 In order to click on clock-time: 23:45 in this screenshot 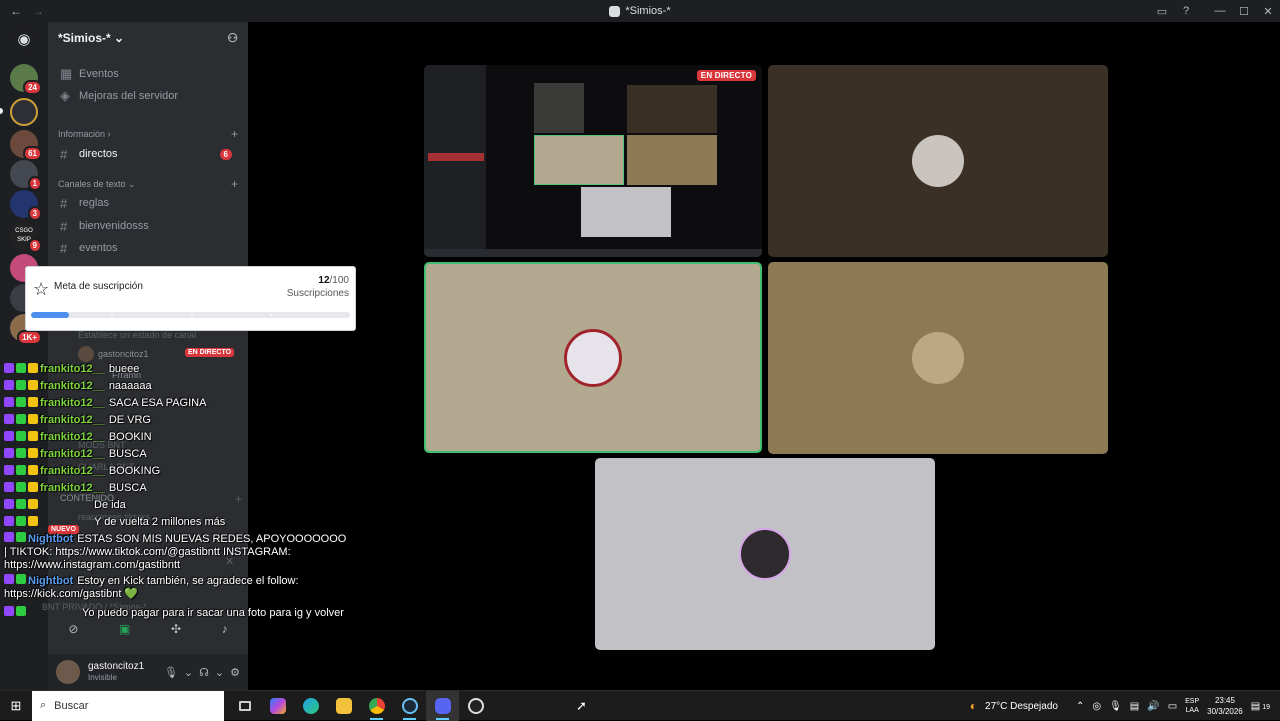, I will do `click(1224, 700)`.